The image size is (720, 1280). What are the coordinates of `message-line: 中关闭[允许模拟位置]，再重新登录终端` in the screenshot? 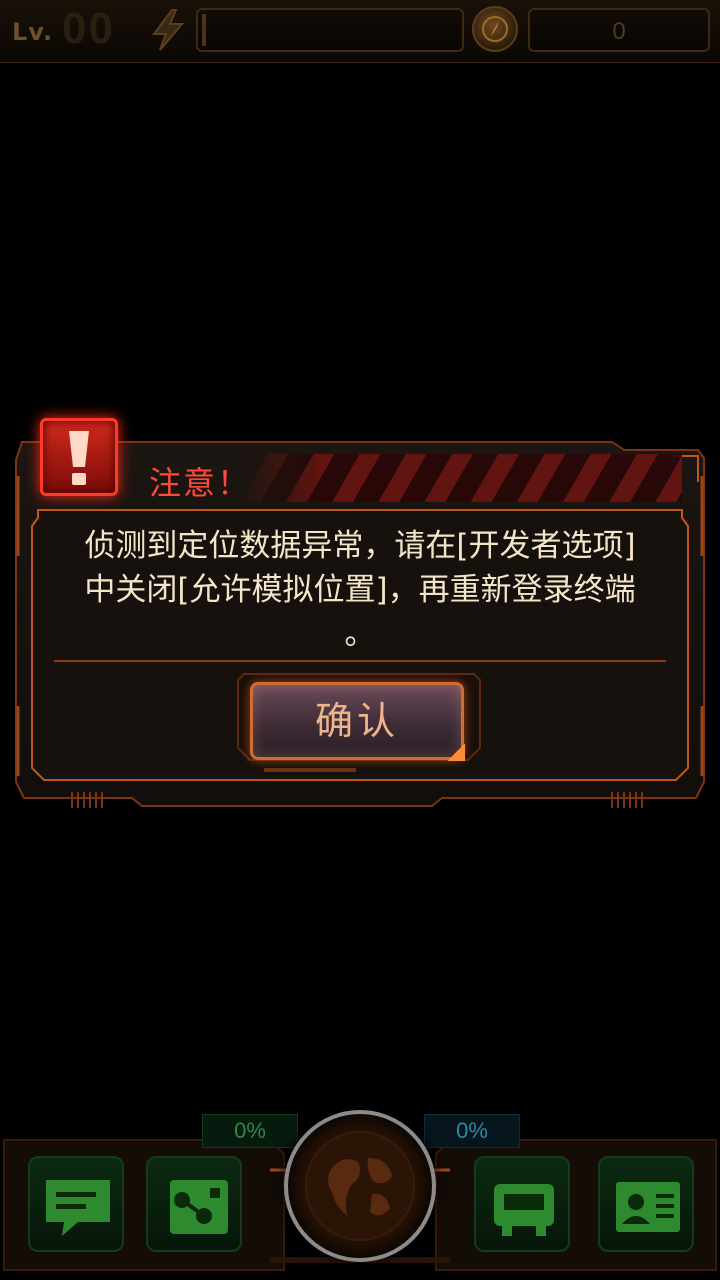 It's located at (360, 590).